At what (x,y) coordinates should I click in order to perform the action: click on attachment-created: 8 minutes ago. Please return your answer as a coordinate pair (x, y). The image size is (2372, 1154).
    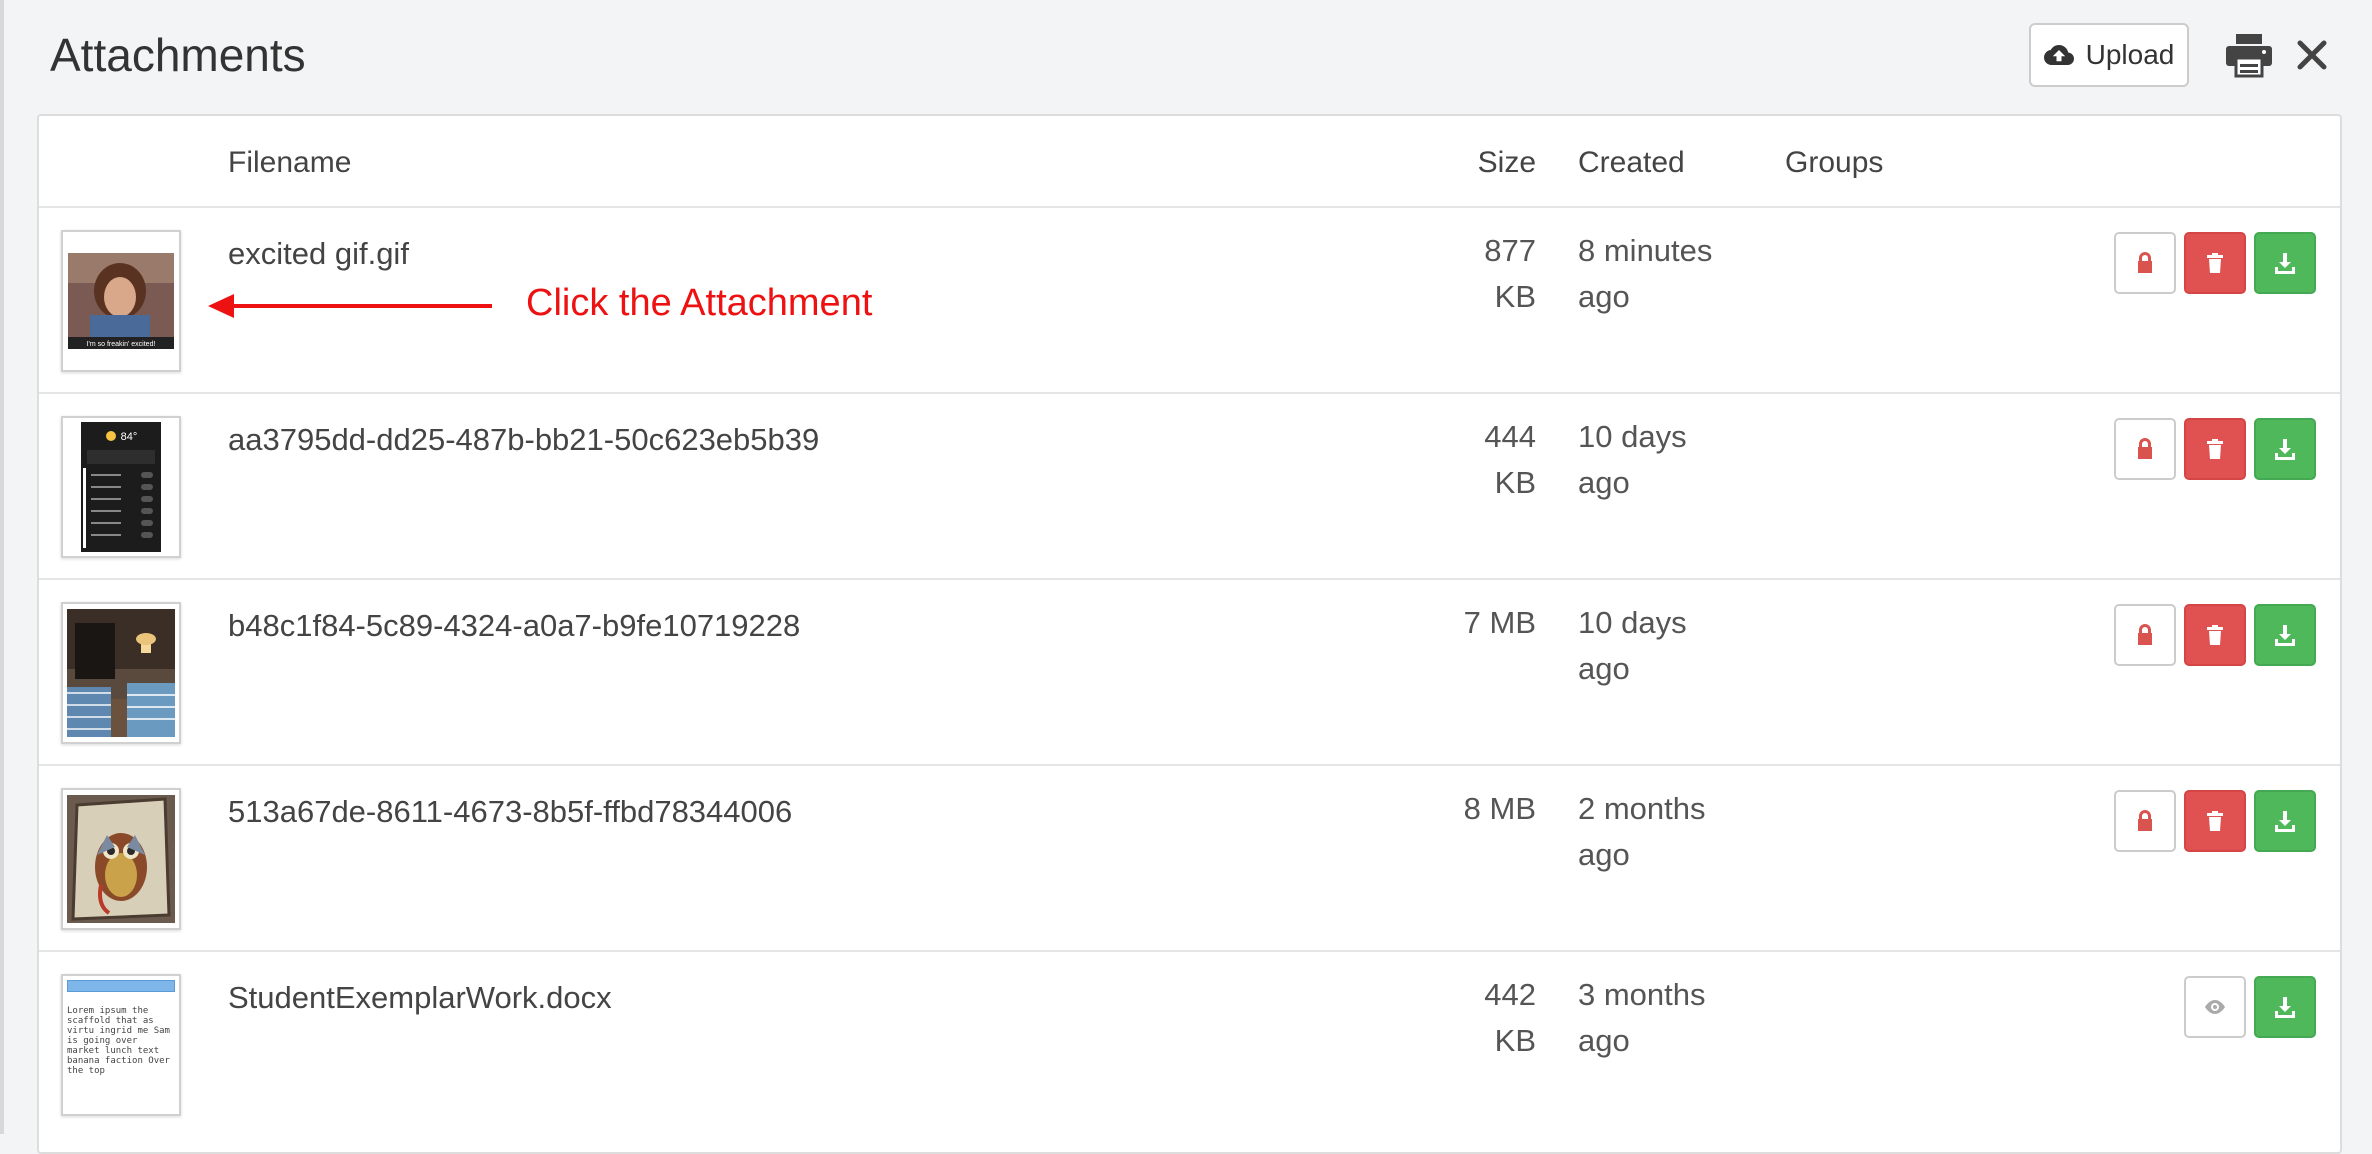
    Looking at the image, I should click on (1668, 274).